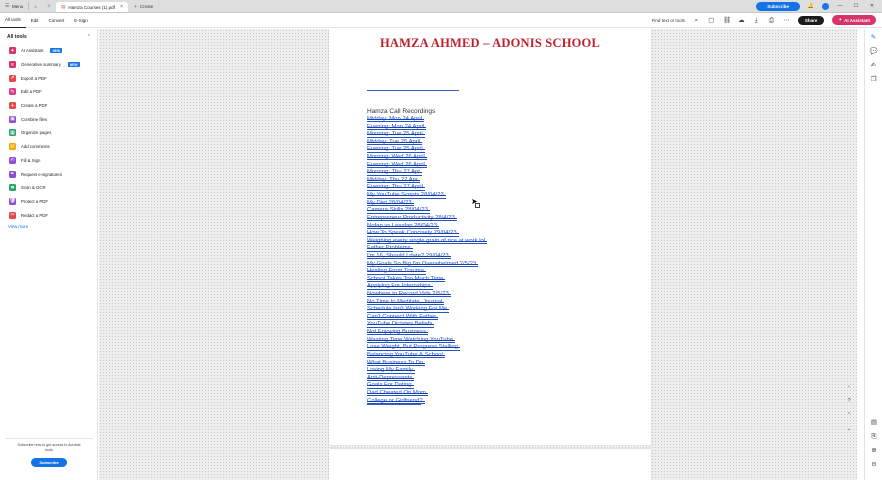 Image resolution: width=882 pixels, height=480 pixels. Describe the element at coordinates (48, 215) in the screenshot. I see `tool-item: ✂ Redact a PDF` at that location.